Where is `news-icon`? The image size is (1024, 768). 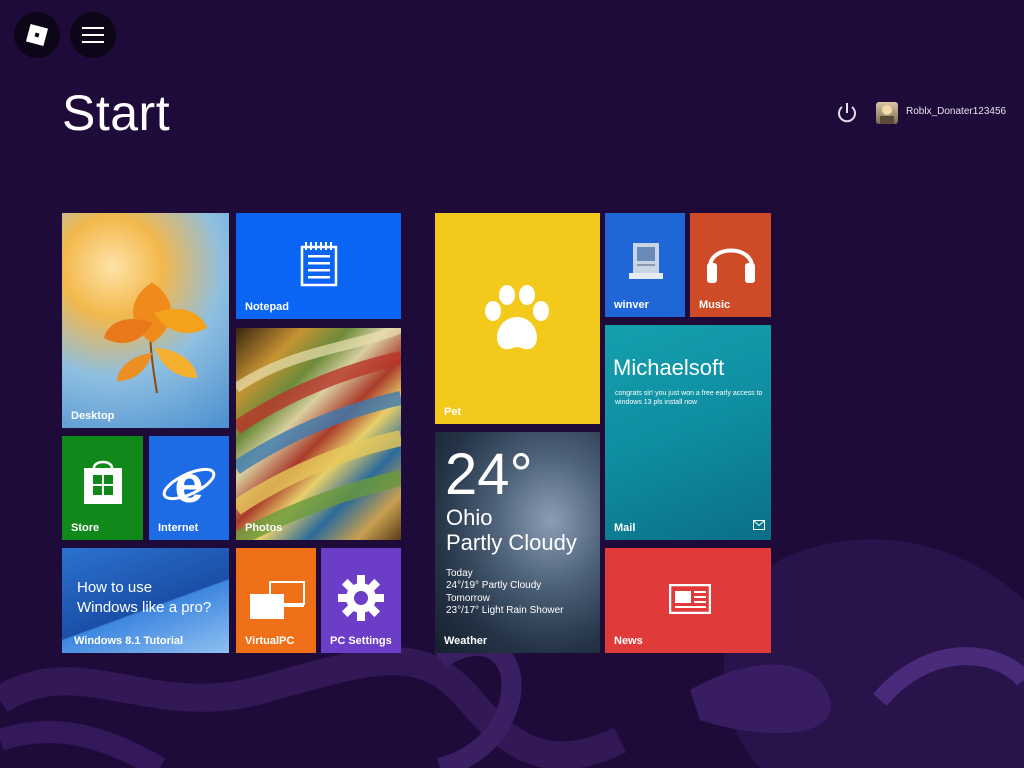 news-icon is located at coordinates (690, 599).